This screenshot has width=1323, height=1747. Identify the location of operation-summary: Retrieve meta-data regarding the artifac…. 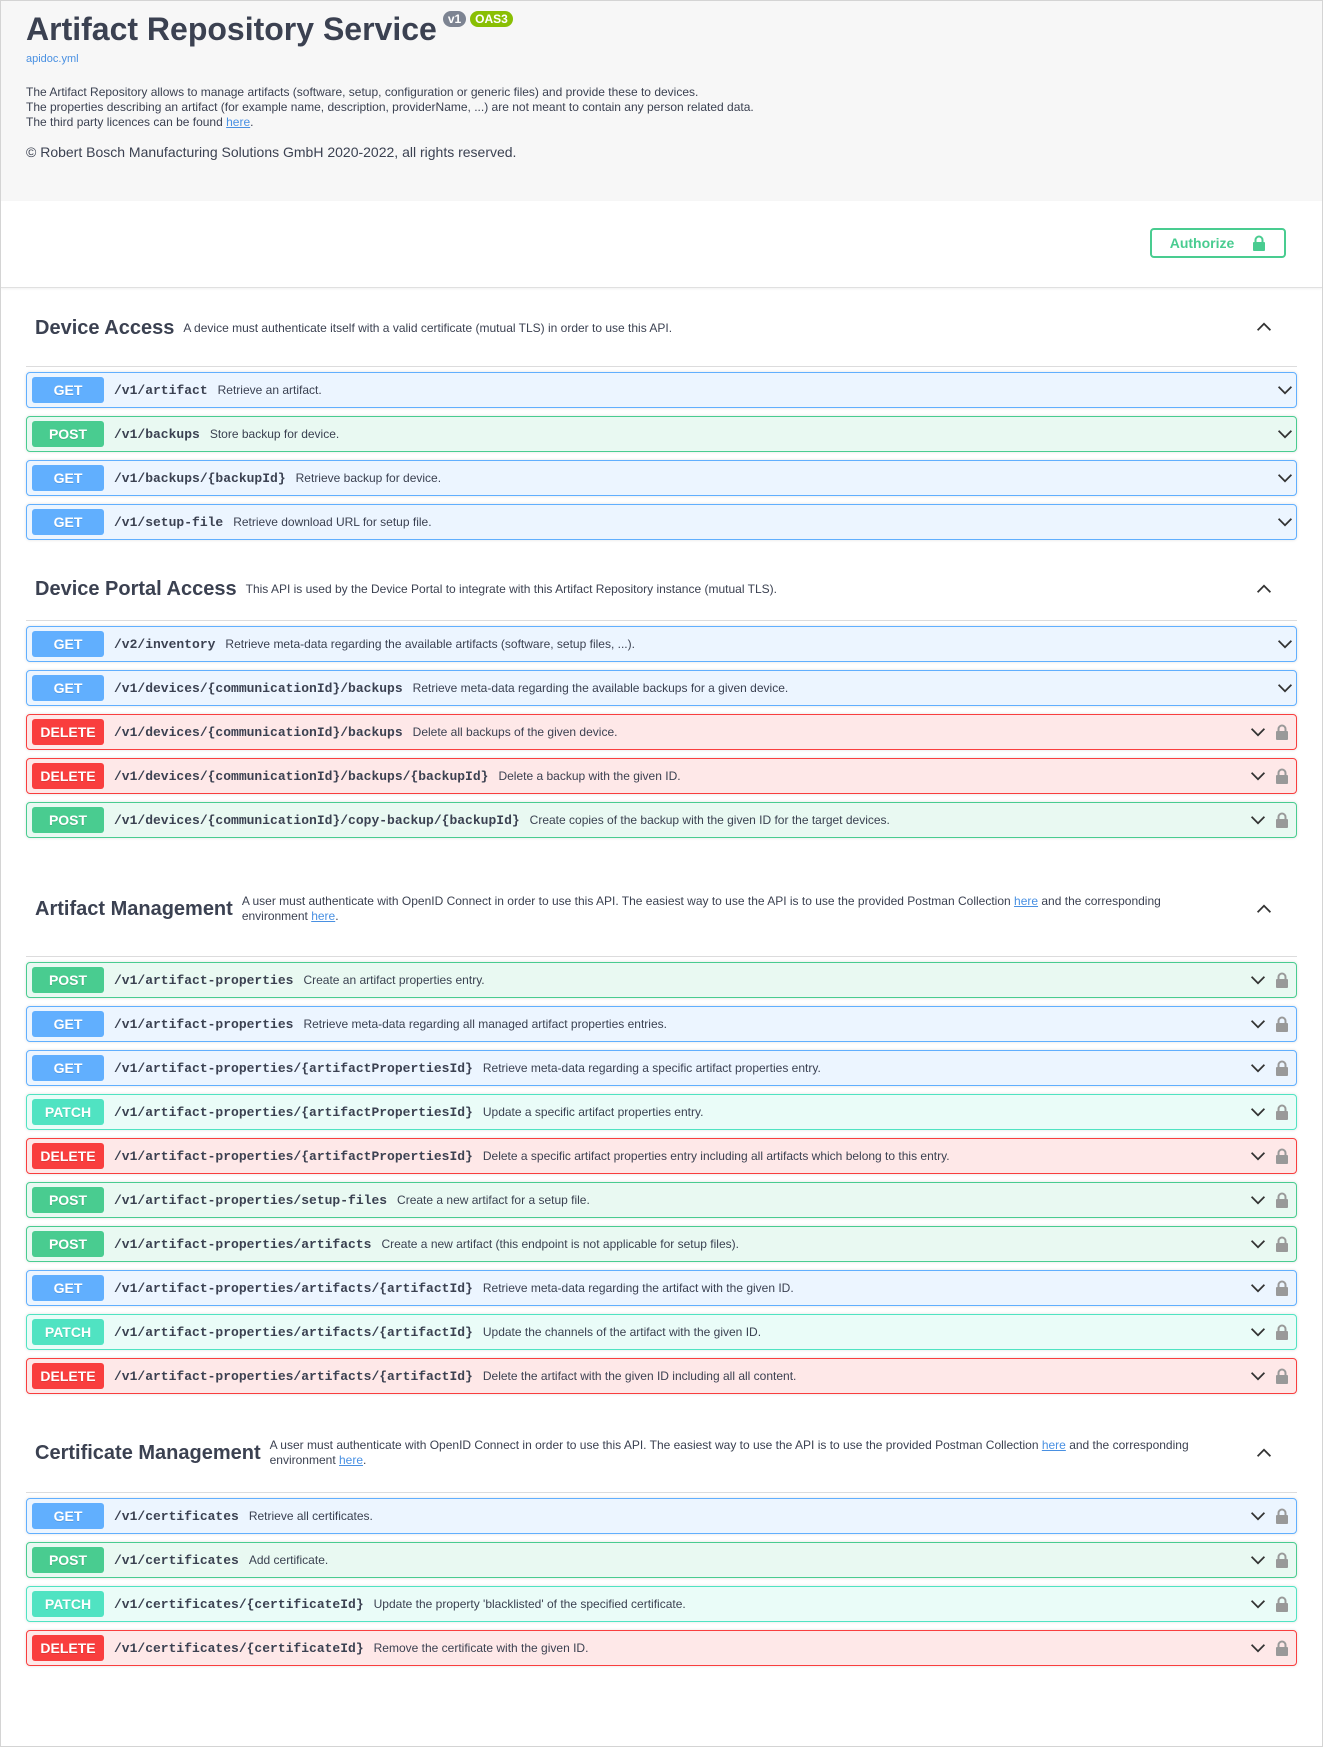
(638, 1288).